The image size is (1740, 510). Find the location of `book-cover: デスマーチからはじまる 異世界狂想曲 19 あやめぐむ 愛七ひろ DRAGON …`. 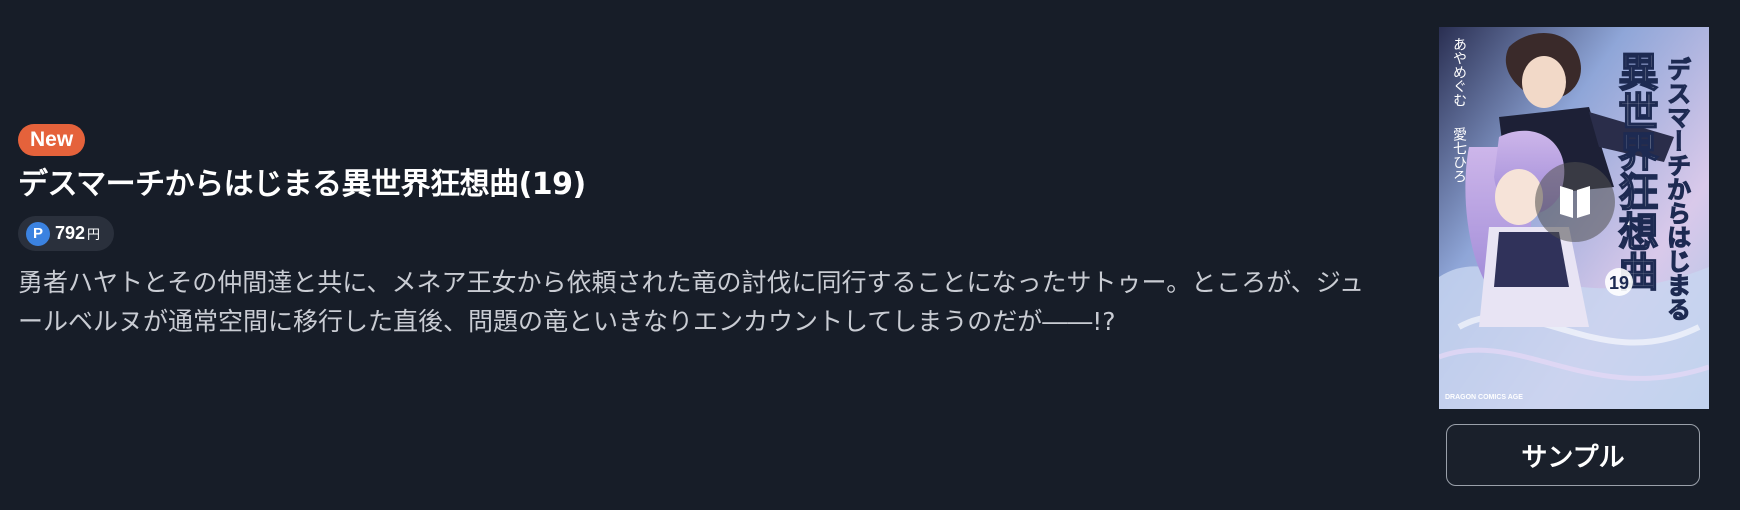

book-cover: デスマーチからはじまる 異世界狂想曲 19 あやめぐむ 愛七ひろ DRAGON … is located at coordinates (1574, 218).